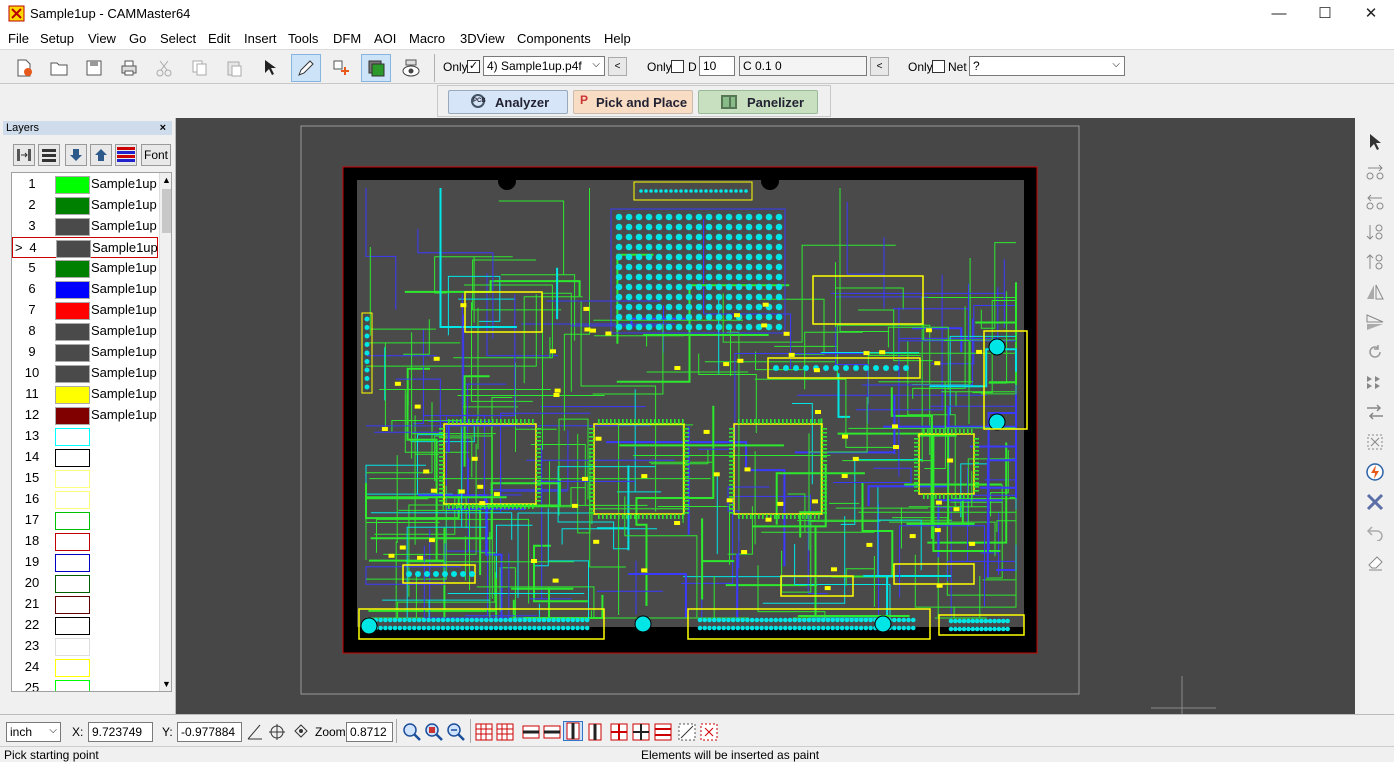  Describe the element at coordinates (59, 68) in the screenshot. I see `open-folder-icon` at that location.